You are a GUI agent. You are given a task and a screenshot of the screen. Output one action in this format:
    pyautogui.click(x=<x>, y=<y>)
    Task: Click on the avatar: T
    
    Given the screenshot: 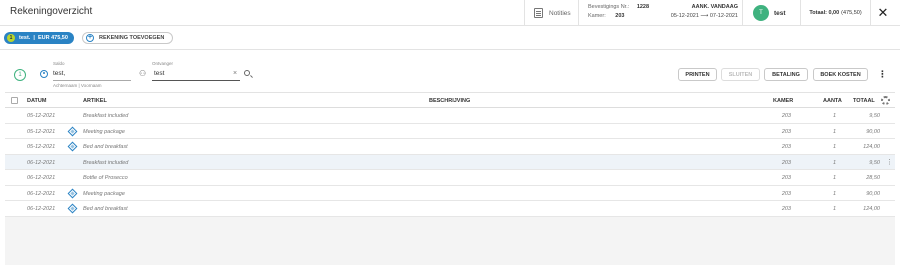 What is the action you would take?
    pyautogui.click(x=761, y=13)
    